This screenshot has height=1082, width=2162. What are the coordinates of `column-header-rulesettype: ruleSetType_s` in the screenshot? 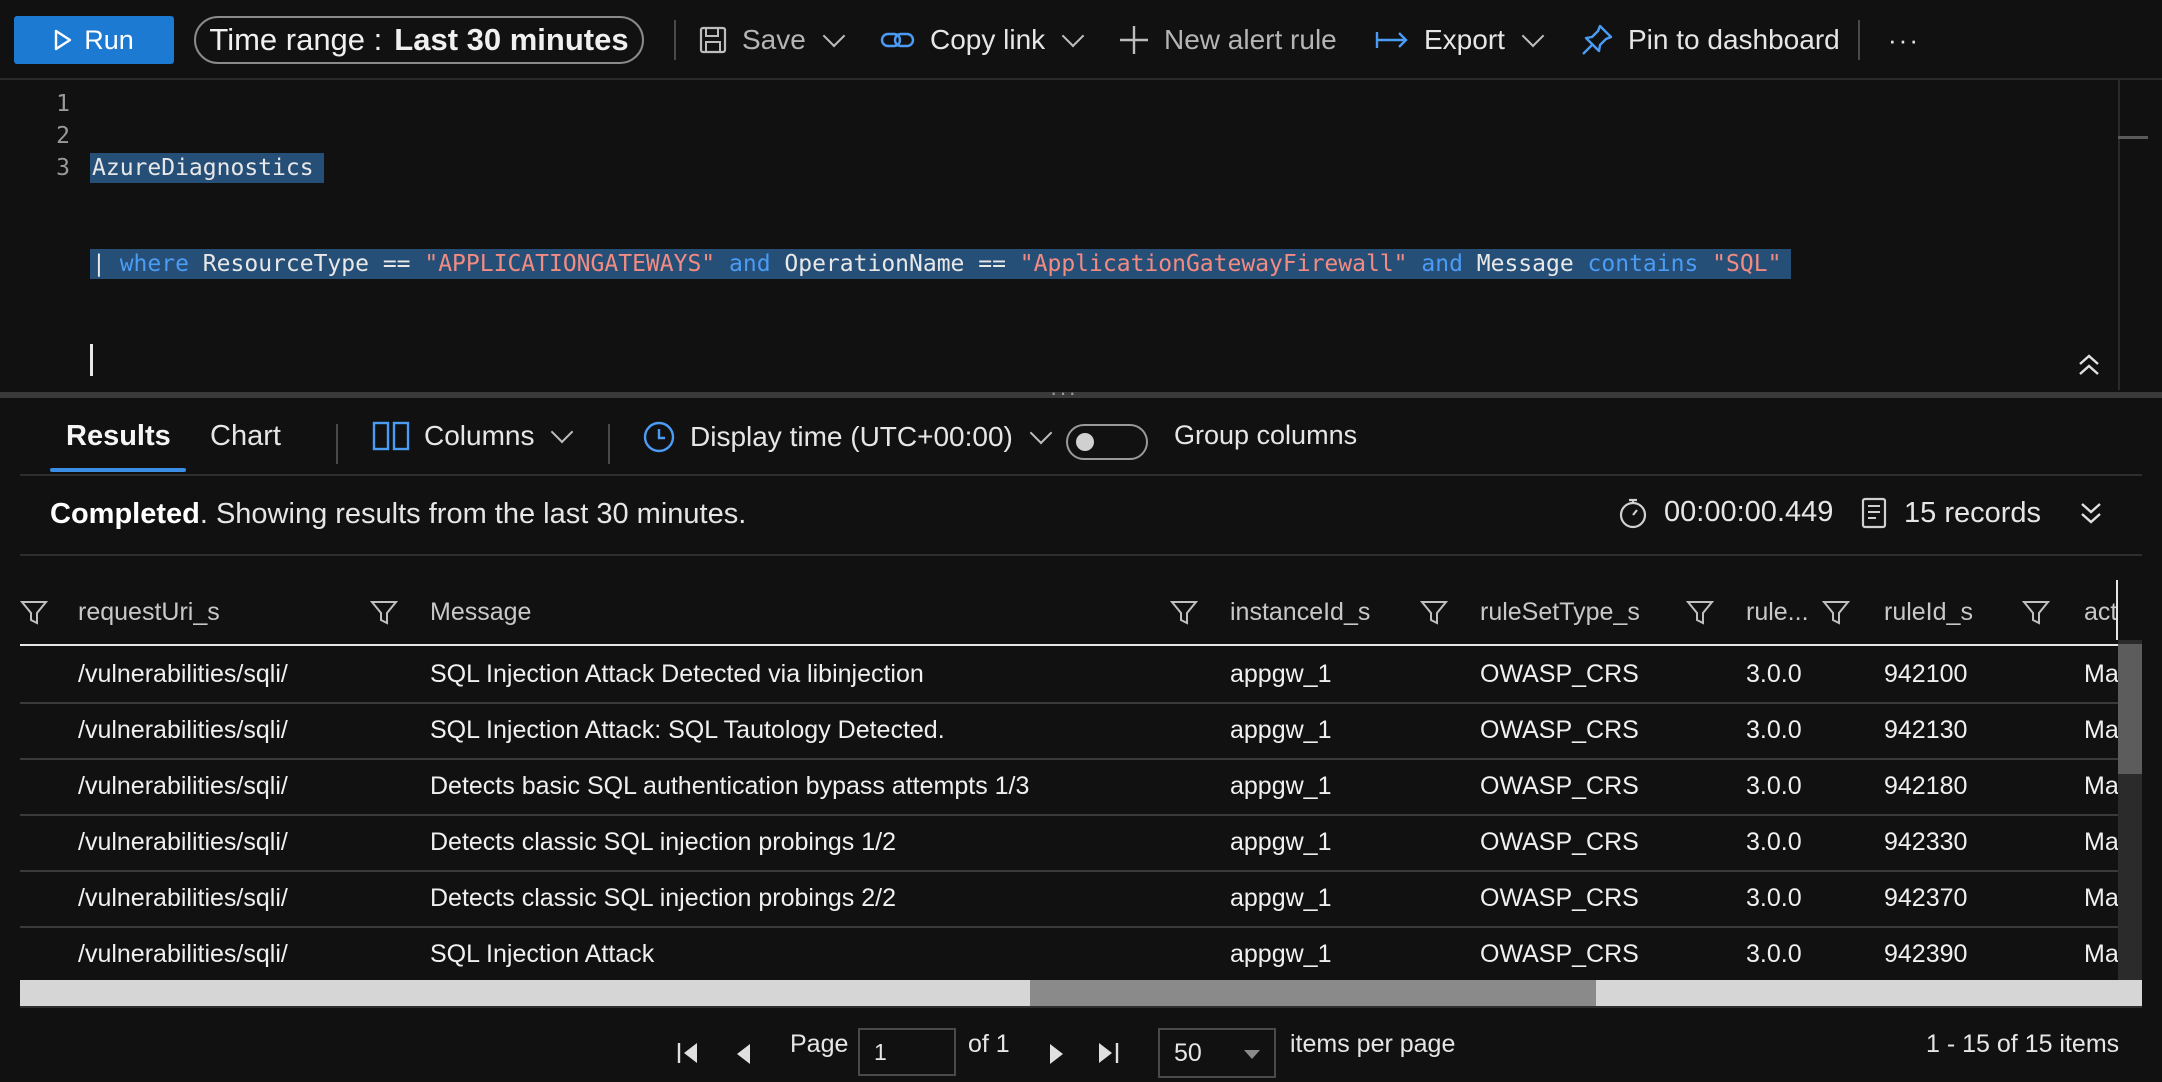 It's located at (1580, 612).